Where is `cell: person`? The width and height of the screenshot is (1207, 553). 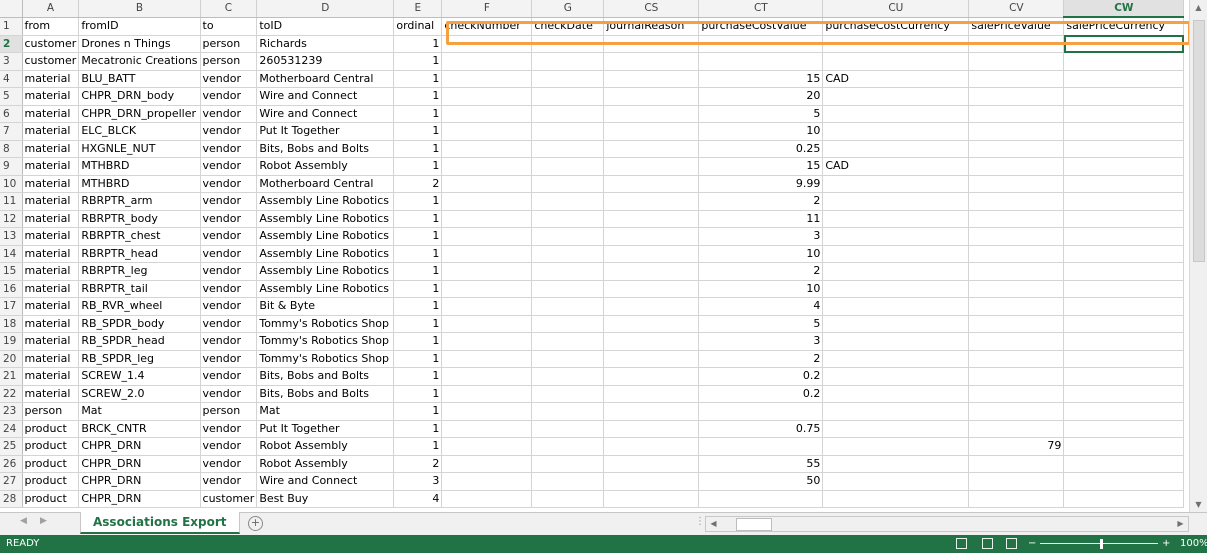 cell: person is located at coordinates (229, 44).